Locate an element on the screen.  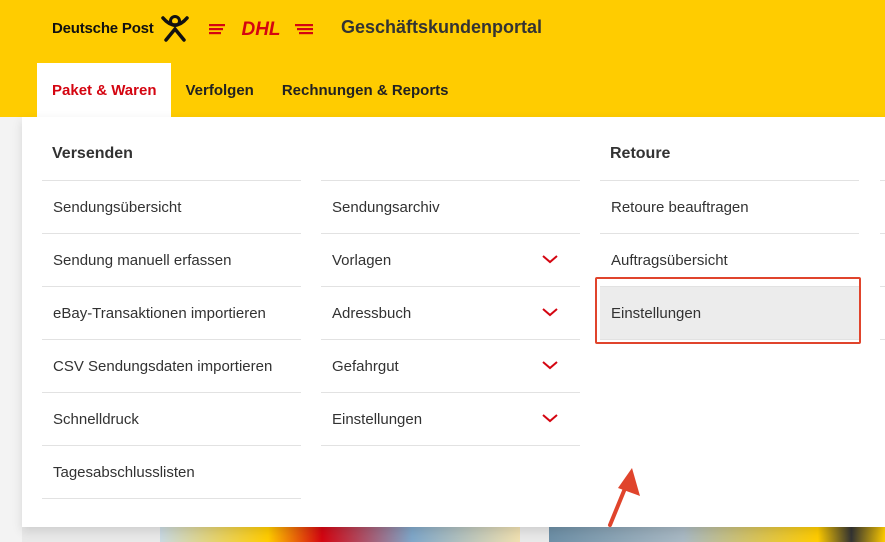
tab-paket-waren: Paket & Waren is located at coordinates (104, 90).